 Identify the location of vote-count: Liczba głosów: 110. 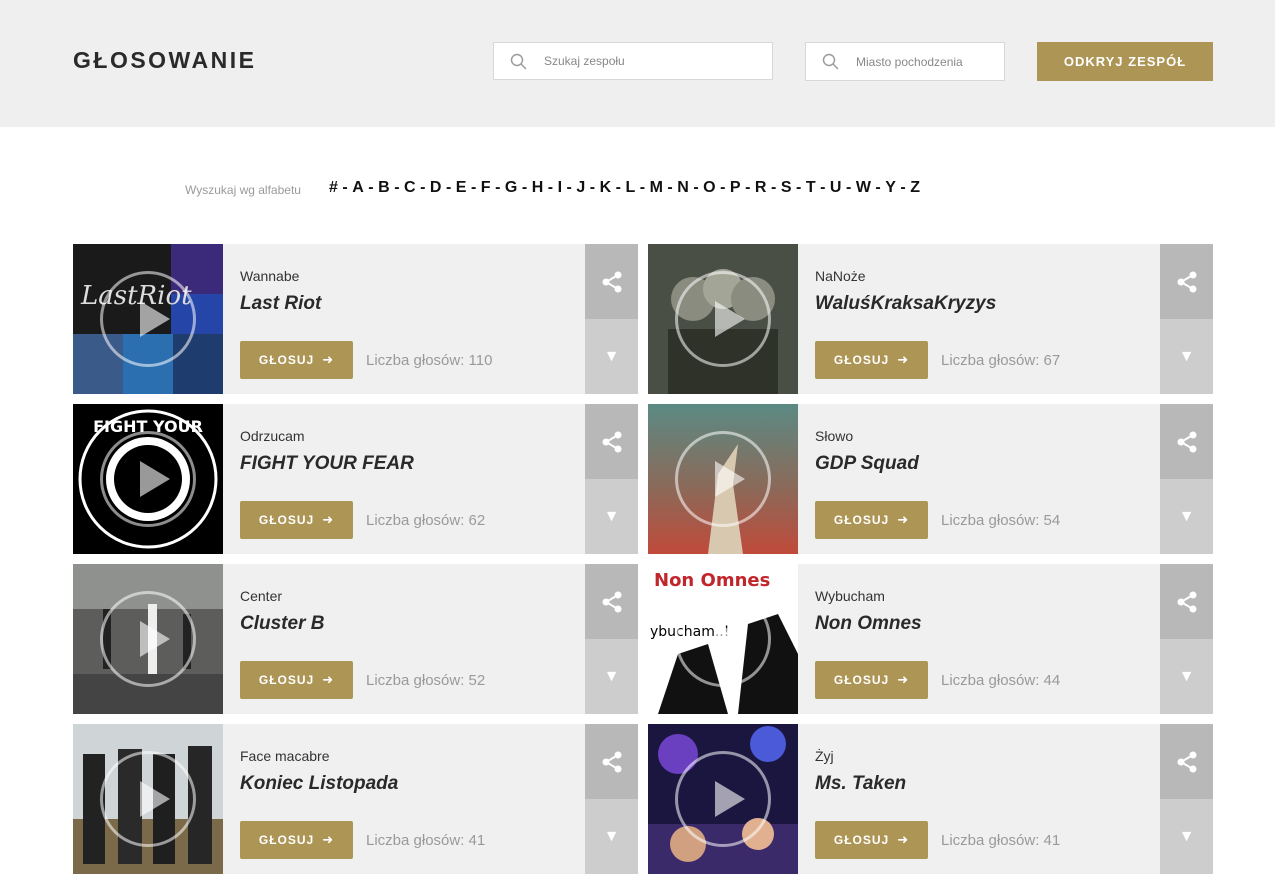
(429, 360).